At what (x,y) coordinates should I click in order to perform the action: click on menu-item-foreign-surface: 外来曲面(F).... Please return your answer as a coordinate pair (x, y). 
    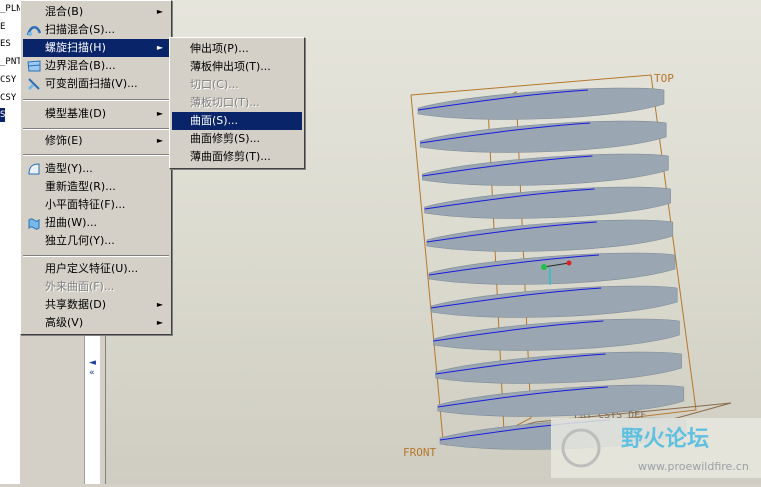
    Looking at the image, I should click on (80, 286).